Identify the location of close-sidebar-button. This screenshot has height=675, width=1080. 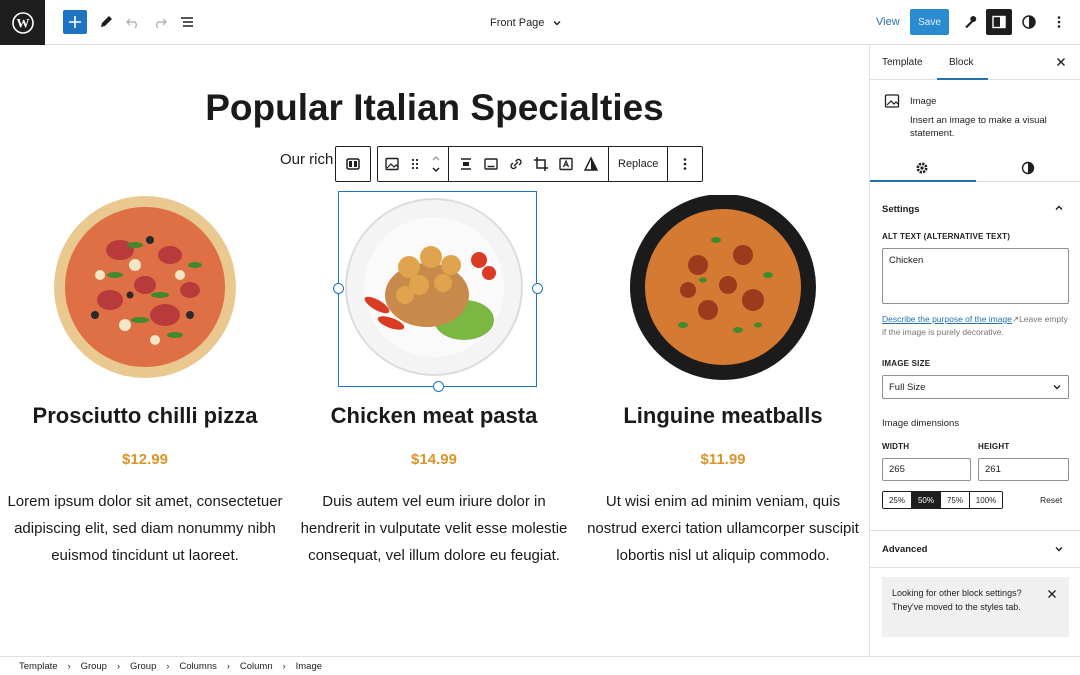
(1061, 62).